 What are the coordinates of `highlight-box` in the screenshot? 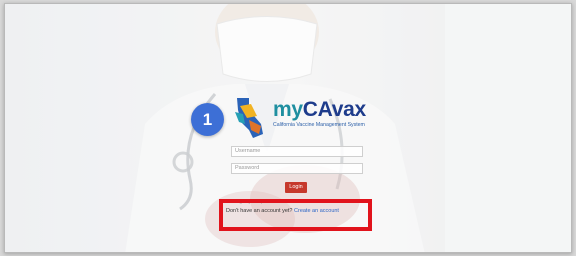 It's located at (295, 215).